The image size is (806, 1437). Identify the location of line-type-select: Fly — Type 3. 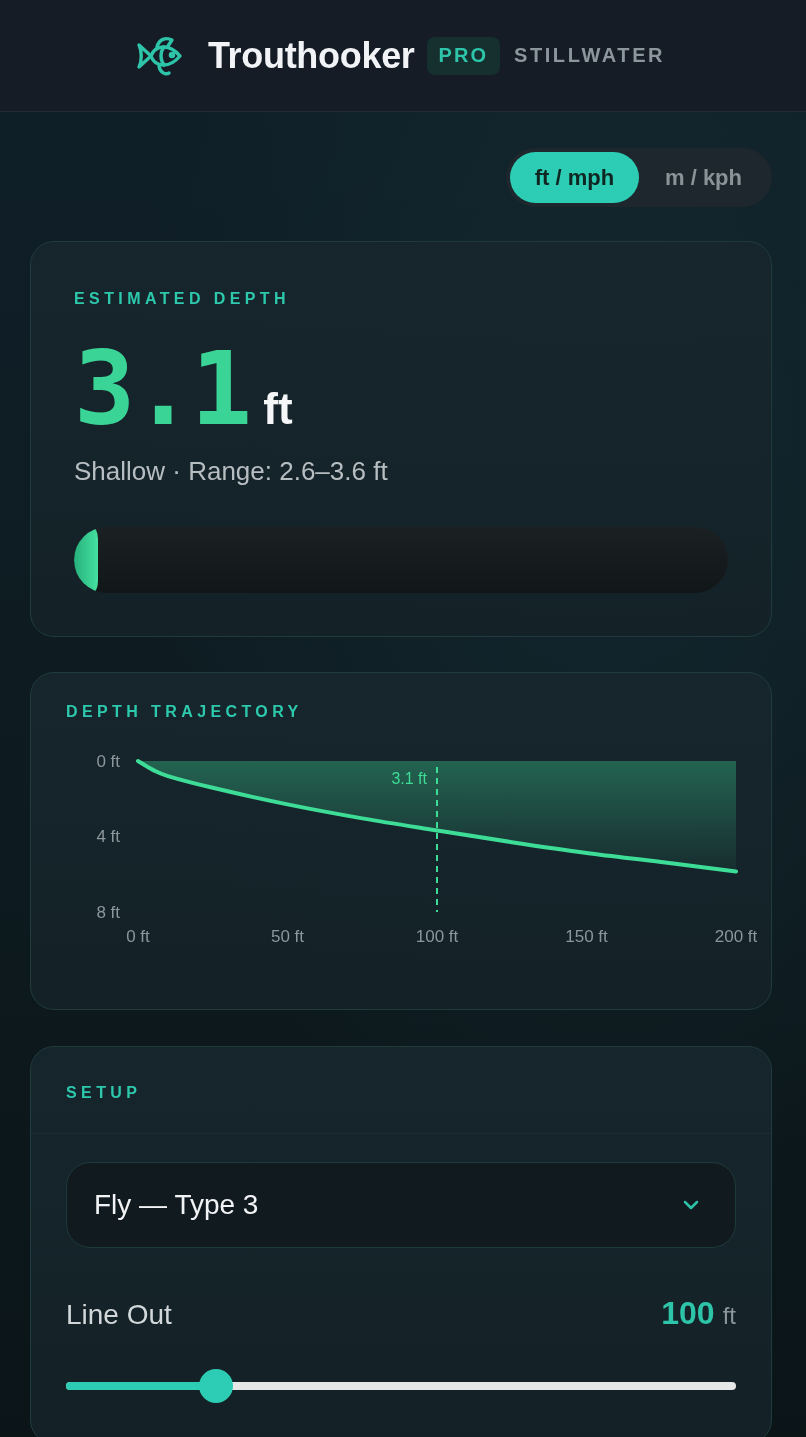
(401, 1205).